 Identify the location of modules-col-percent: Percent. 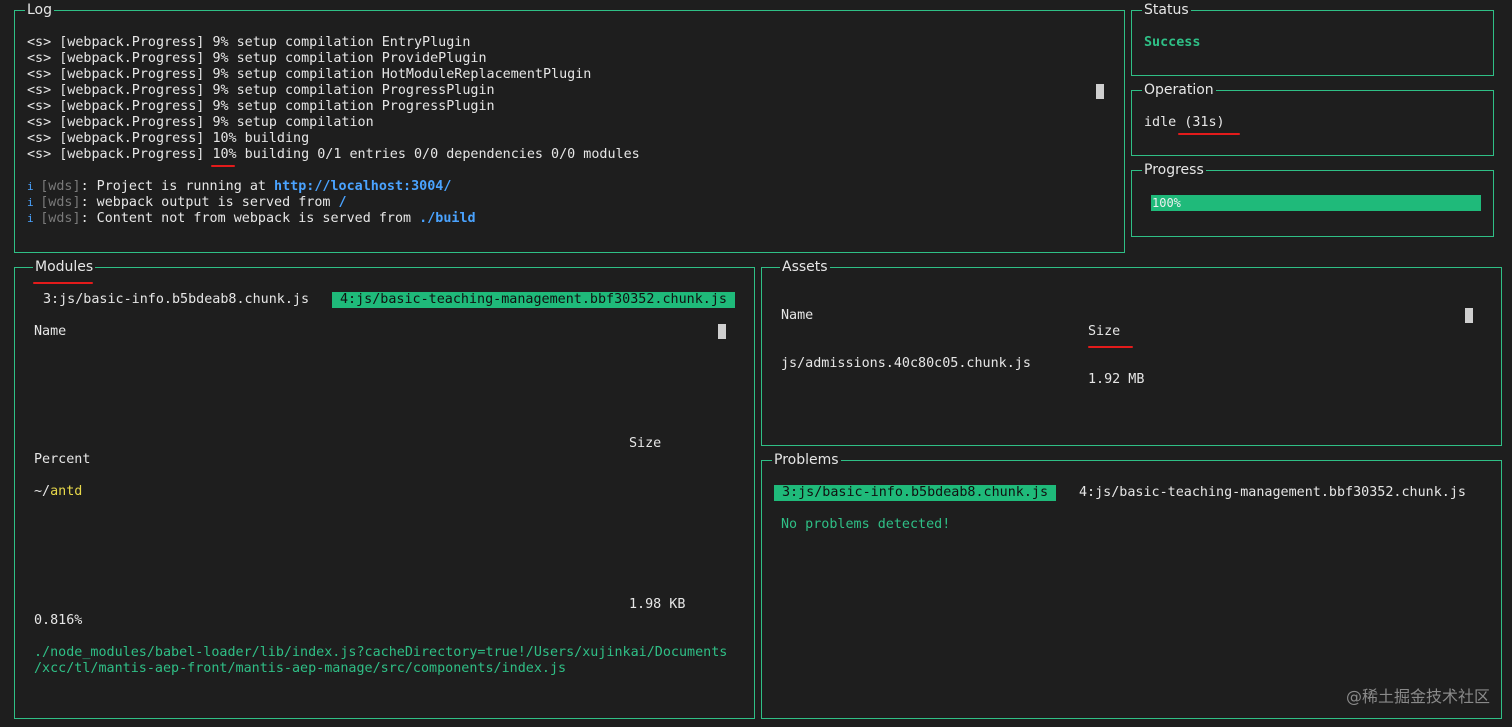
(62, 459).